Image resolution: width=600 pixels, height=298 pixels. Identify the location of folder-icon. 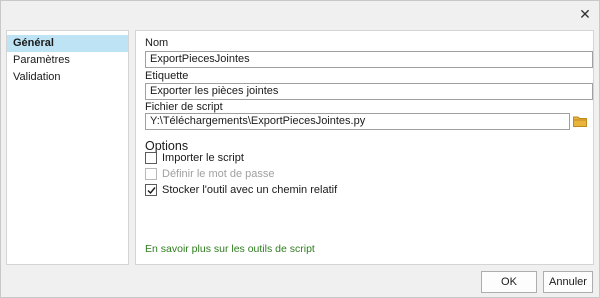
(580, 121).